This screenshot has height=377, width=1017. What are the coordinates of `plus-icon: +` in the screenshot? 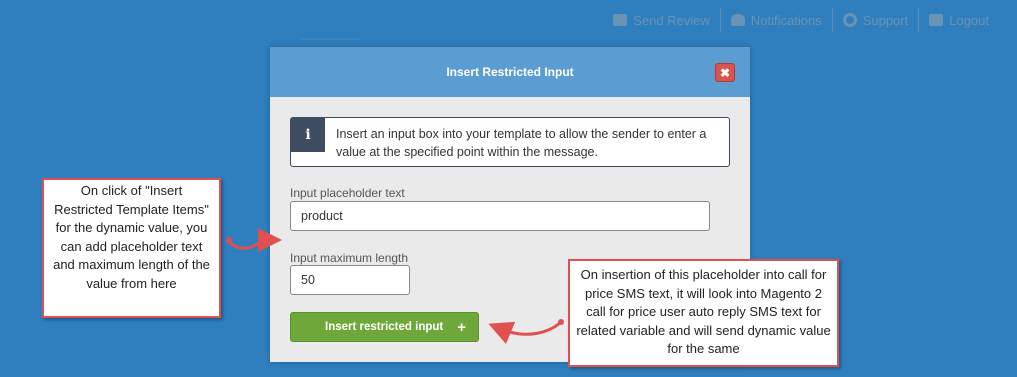 It's located at (461, 327).